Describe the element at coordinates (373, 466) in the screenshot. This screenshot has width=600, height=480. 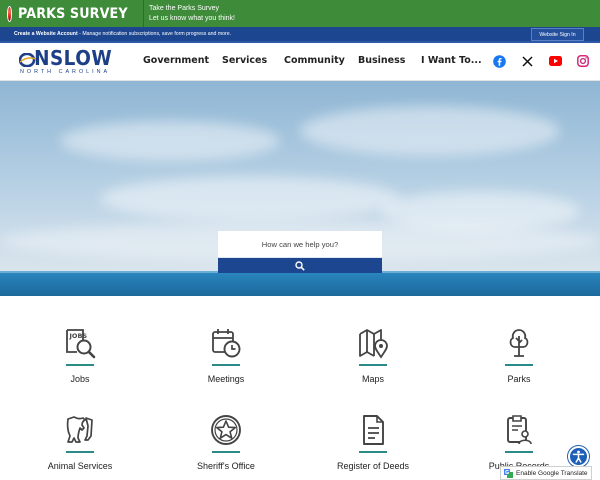
I see `quick-link-label: Register of Deeds` at that location.